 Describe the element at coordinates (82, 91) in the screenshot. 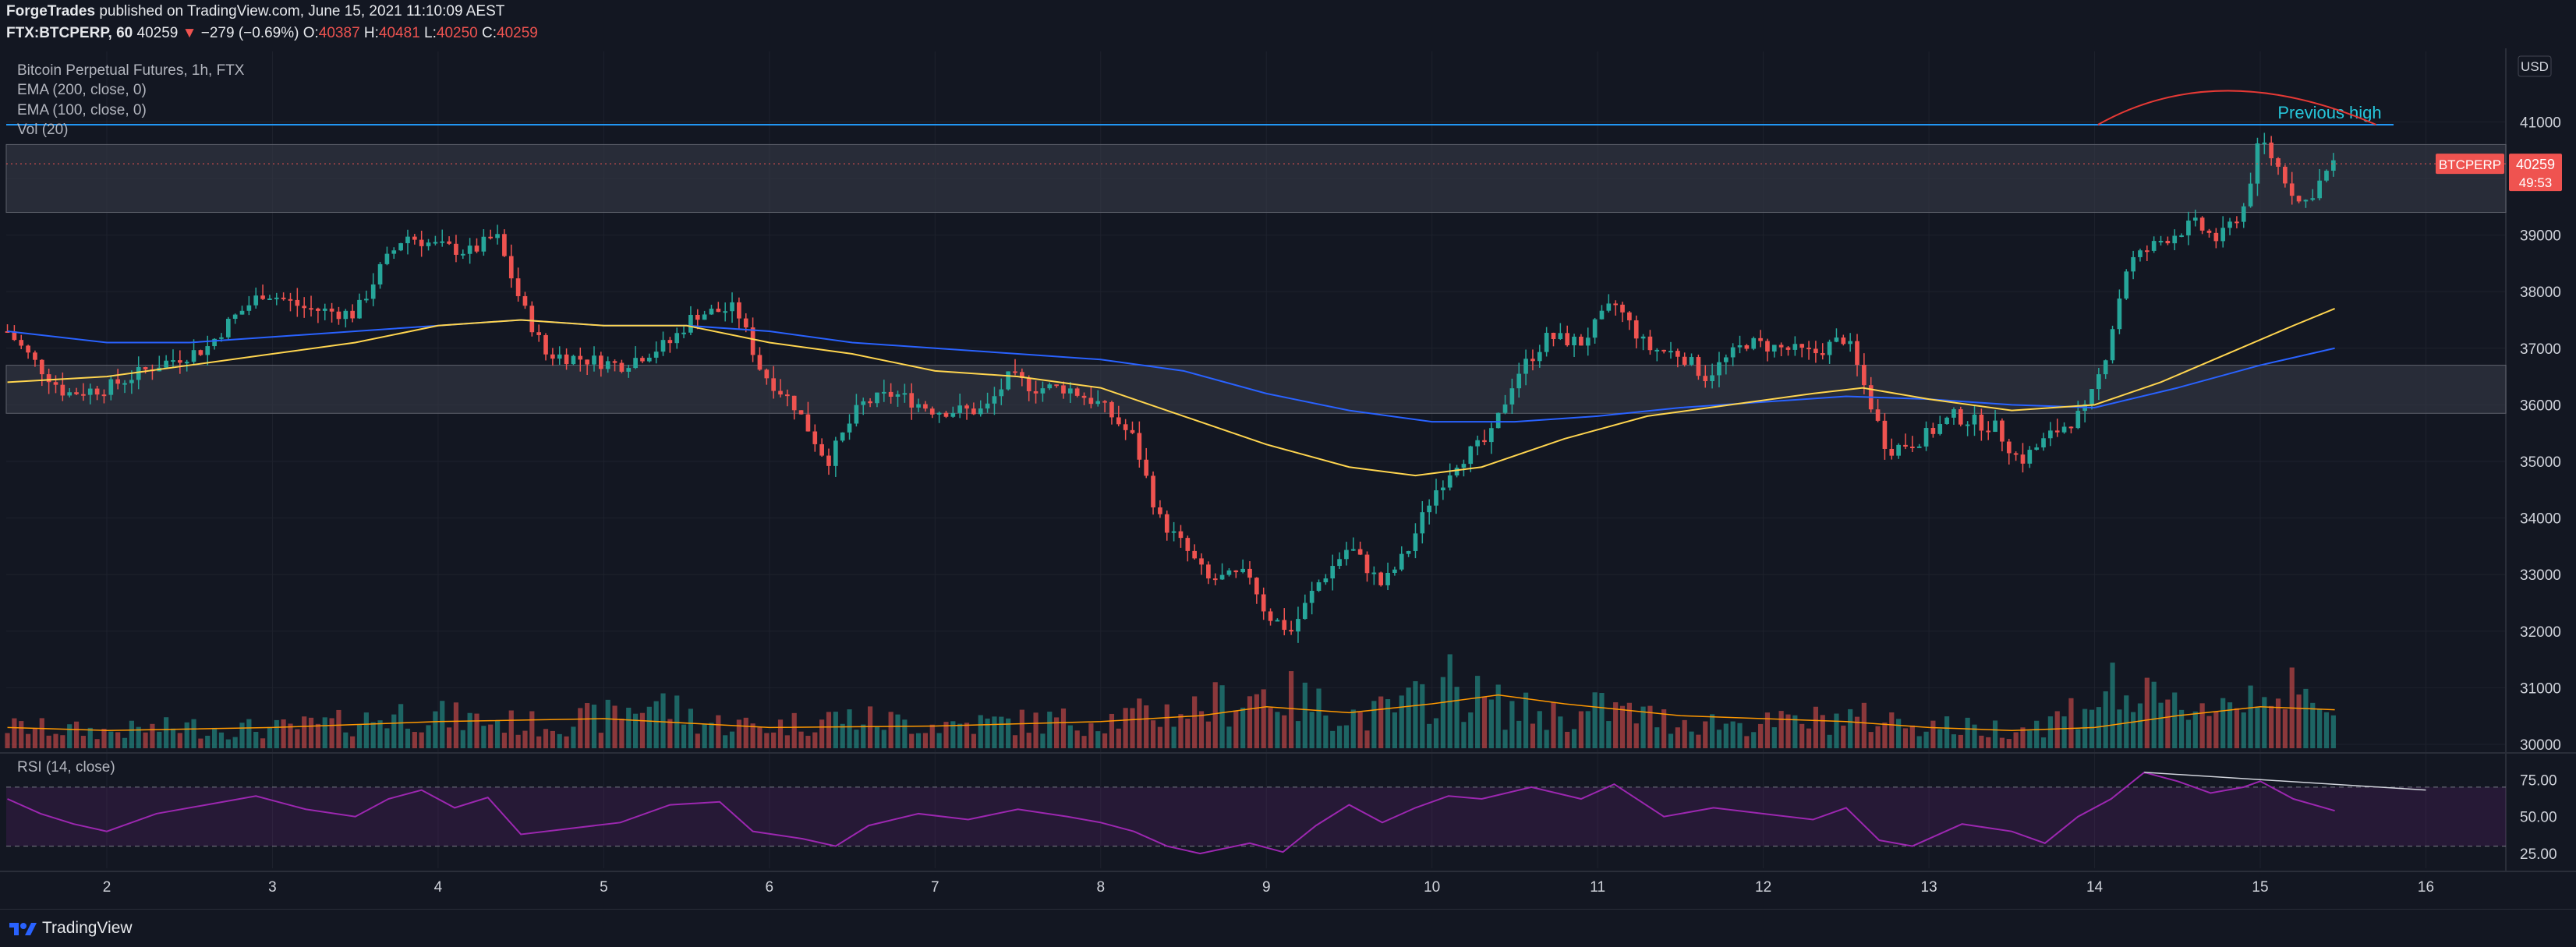

I see `legend-ema200: EMA (200, close, 0)` at that location.